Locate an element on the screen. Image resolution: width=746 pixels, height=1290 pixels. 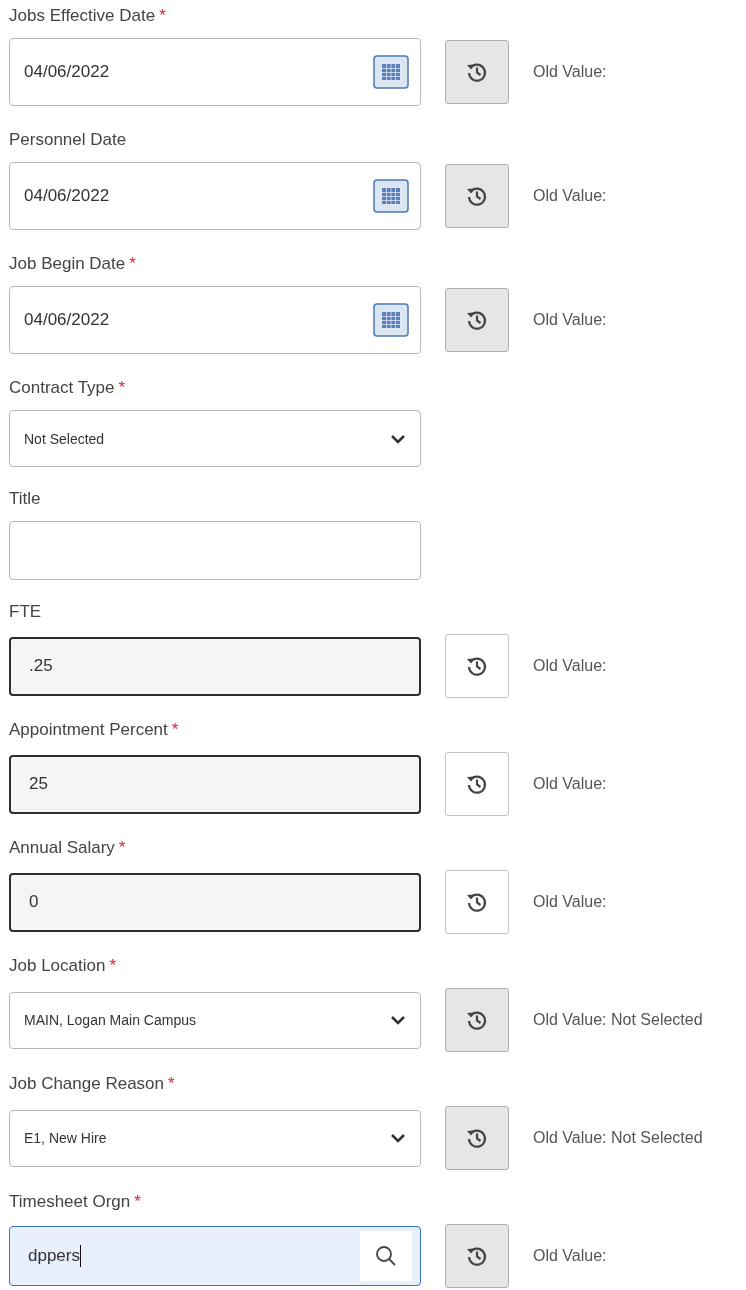
text-cursor is located at coordinates (81, 1256).